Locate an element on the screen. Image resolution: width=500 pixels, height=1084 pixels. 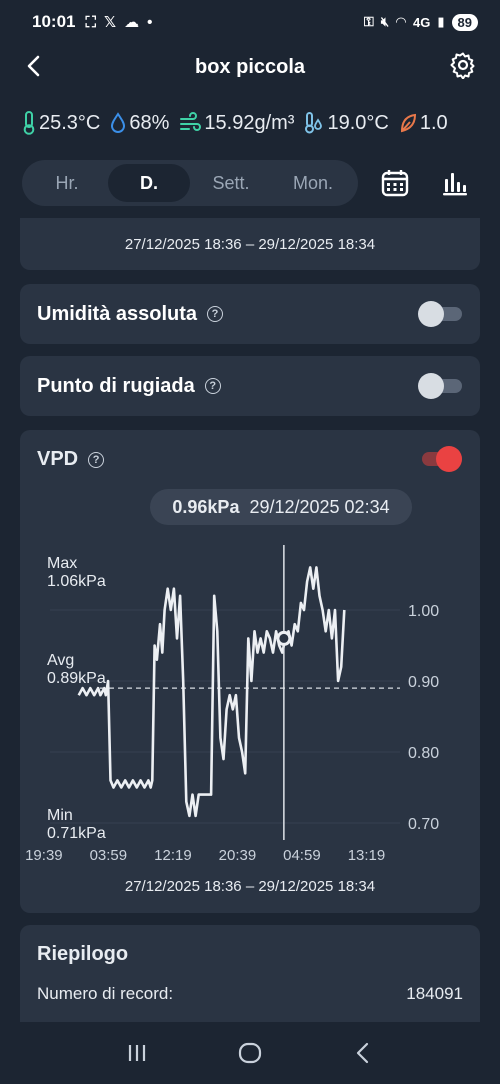
back-nav-button is located at coordinates (363, 1053).